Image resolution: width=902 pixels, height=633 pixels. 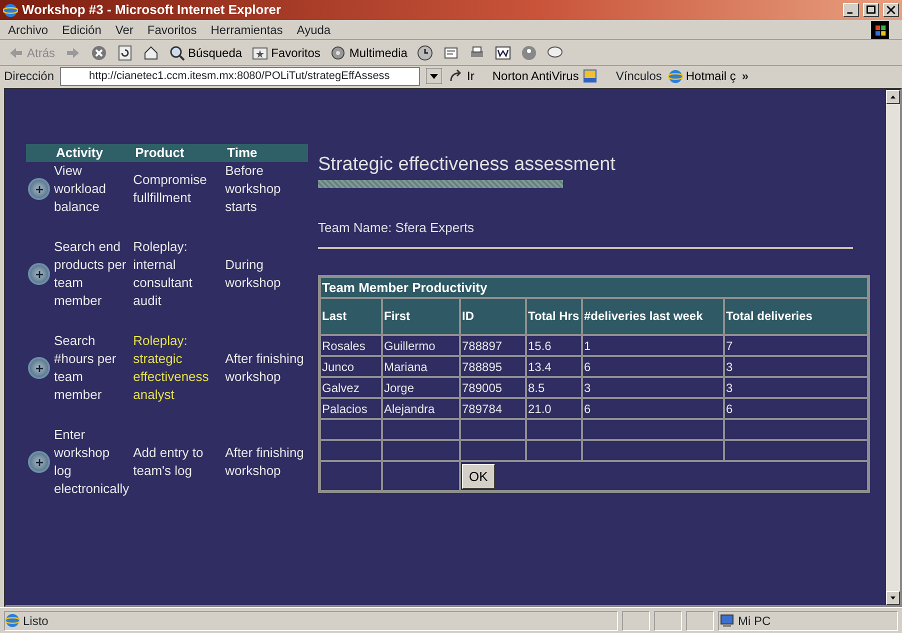 What do you see at coordinates (125, 52) in the screenshot?
I see `refresh-icon` at bounding box center [125, 52].